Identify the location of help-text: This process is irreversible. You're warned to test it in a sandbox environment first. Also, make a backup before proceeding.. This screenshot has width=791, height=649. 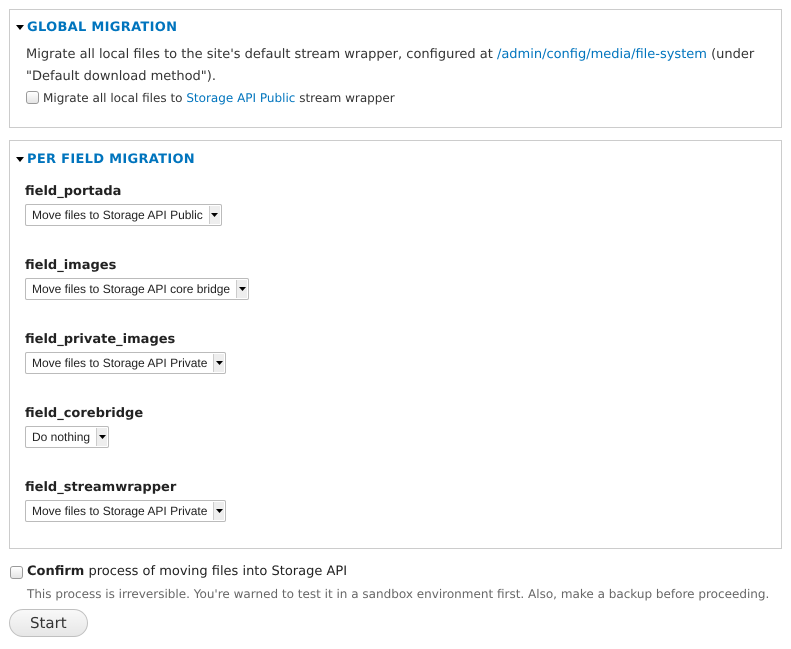
(398, 594).